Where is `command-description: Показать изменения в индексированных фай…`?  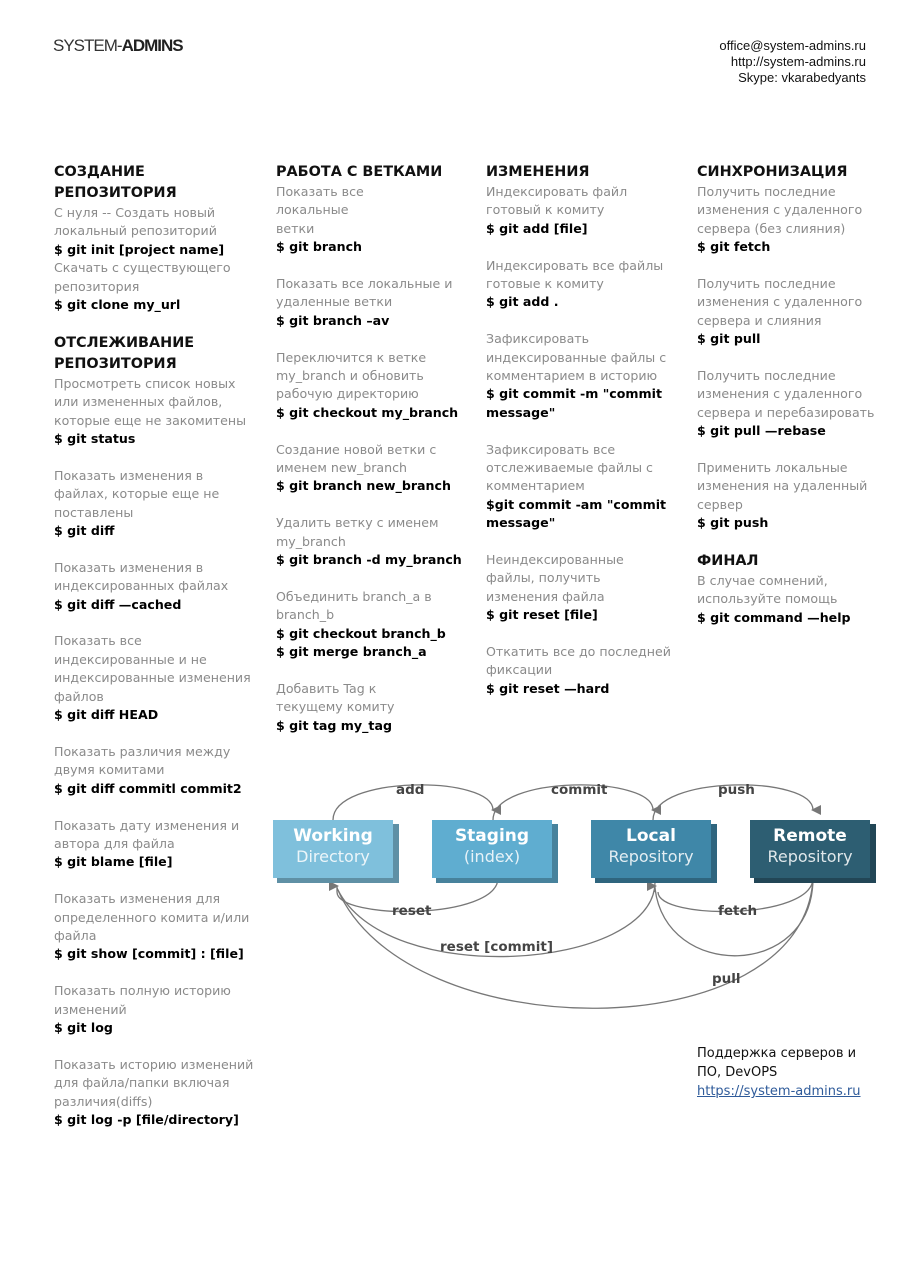 command-description: Показать изменения в индексированных фай… is located at coordinates (141, 576).